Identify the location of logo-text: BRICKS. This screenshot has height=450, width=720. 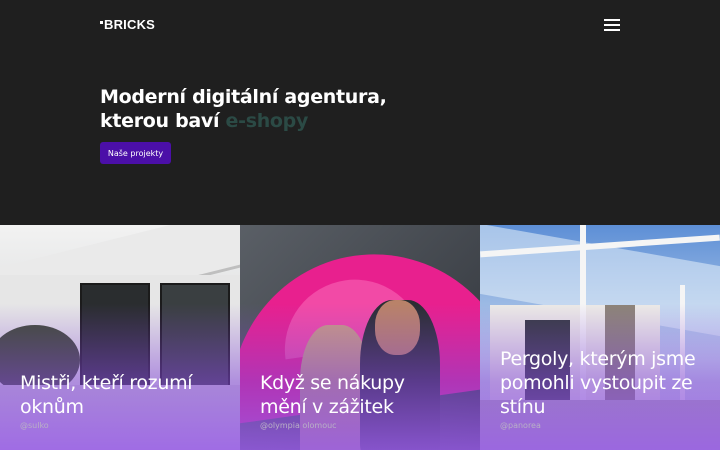
(130, 24).